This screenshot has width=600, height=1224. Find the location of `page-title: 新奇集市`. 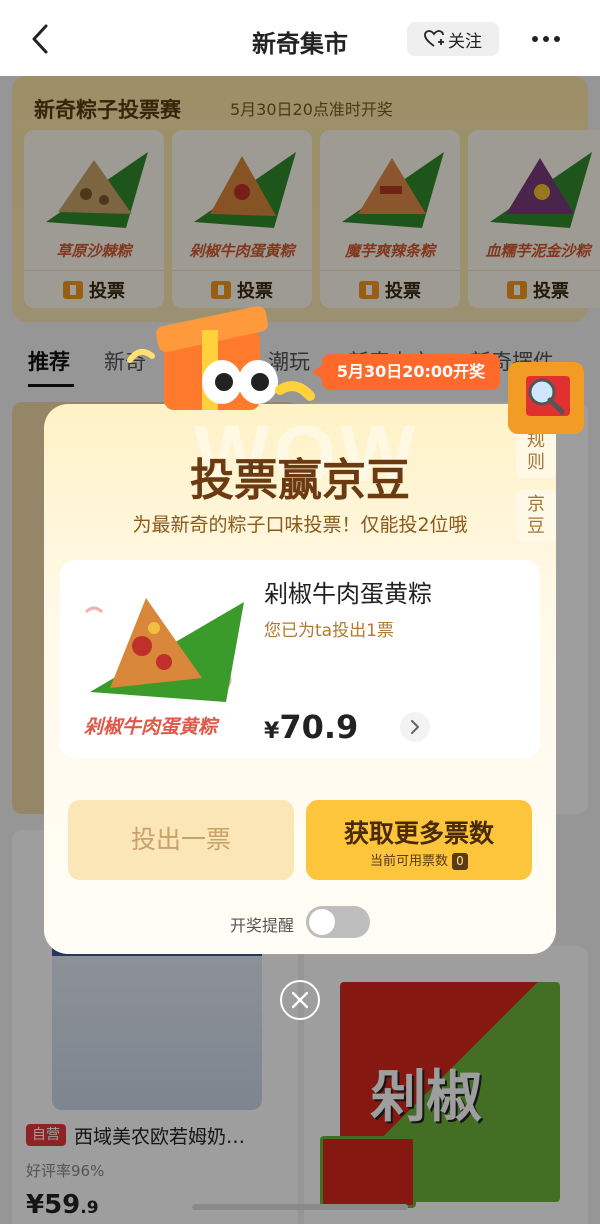

page-title: 新奇集市 is located at coordinates (300, 44).